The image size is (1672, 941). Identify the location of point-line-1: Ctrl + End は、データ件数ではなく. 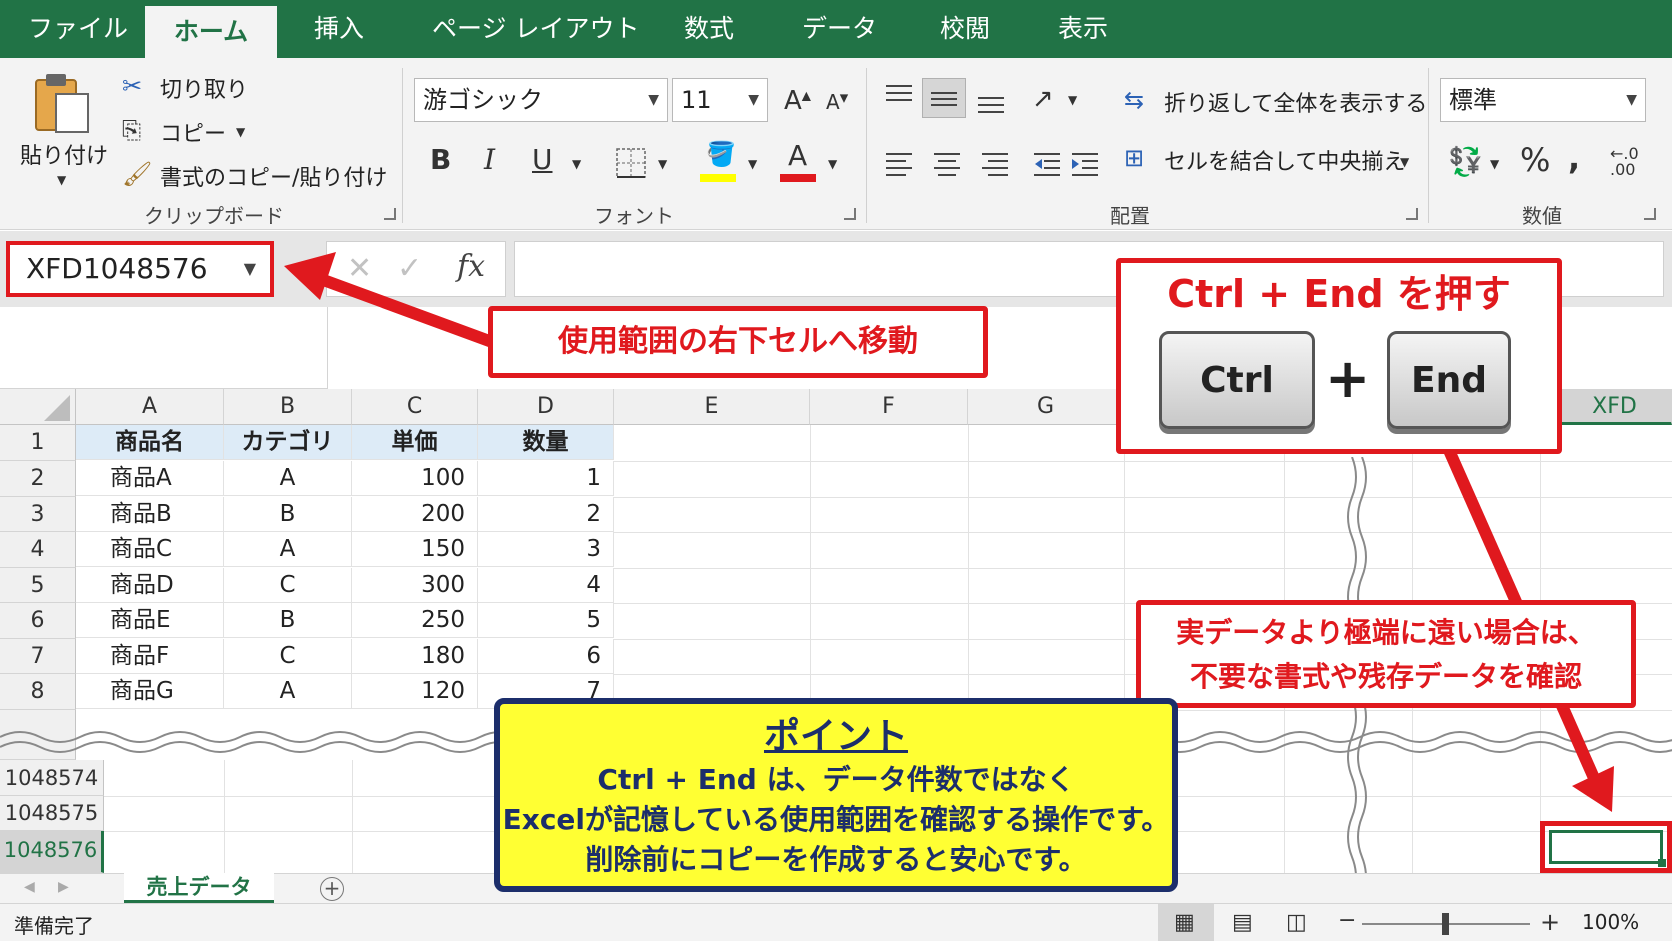
(836, 779).